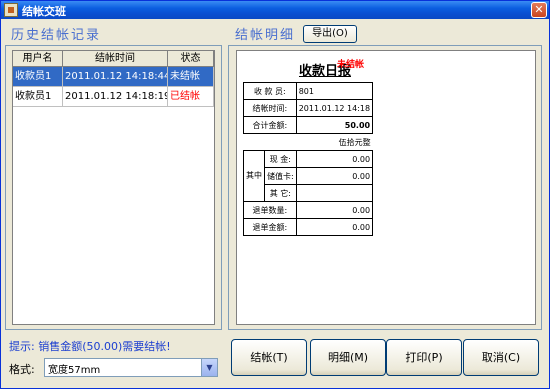  What do you see at coordinates (44, 11) in the screenshot?
I see `window-title: 结帐交班` at bounding box center [44, 11].